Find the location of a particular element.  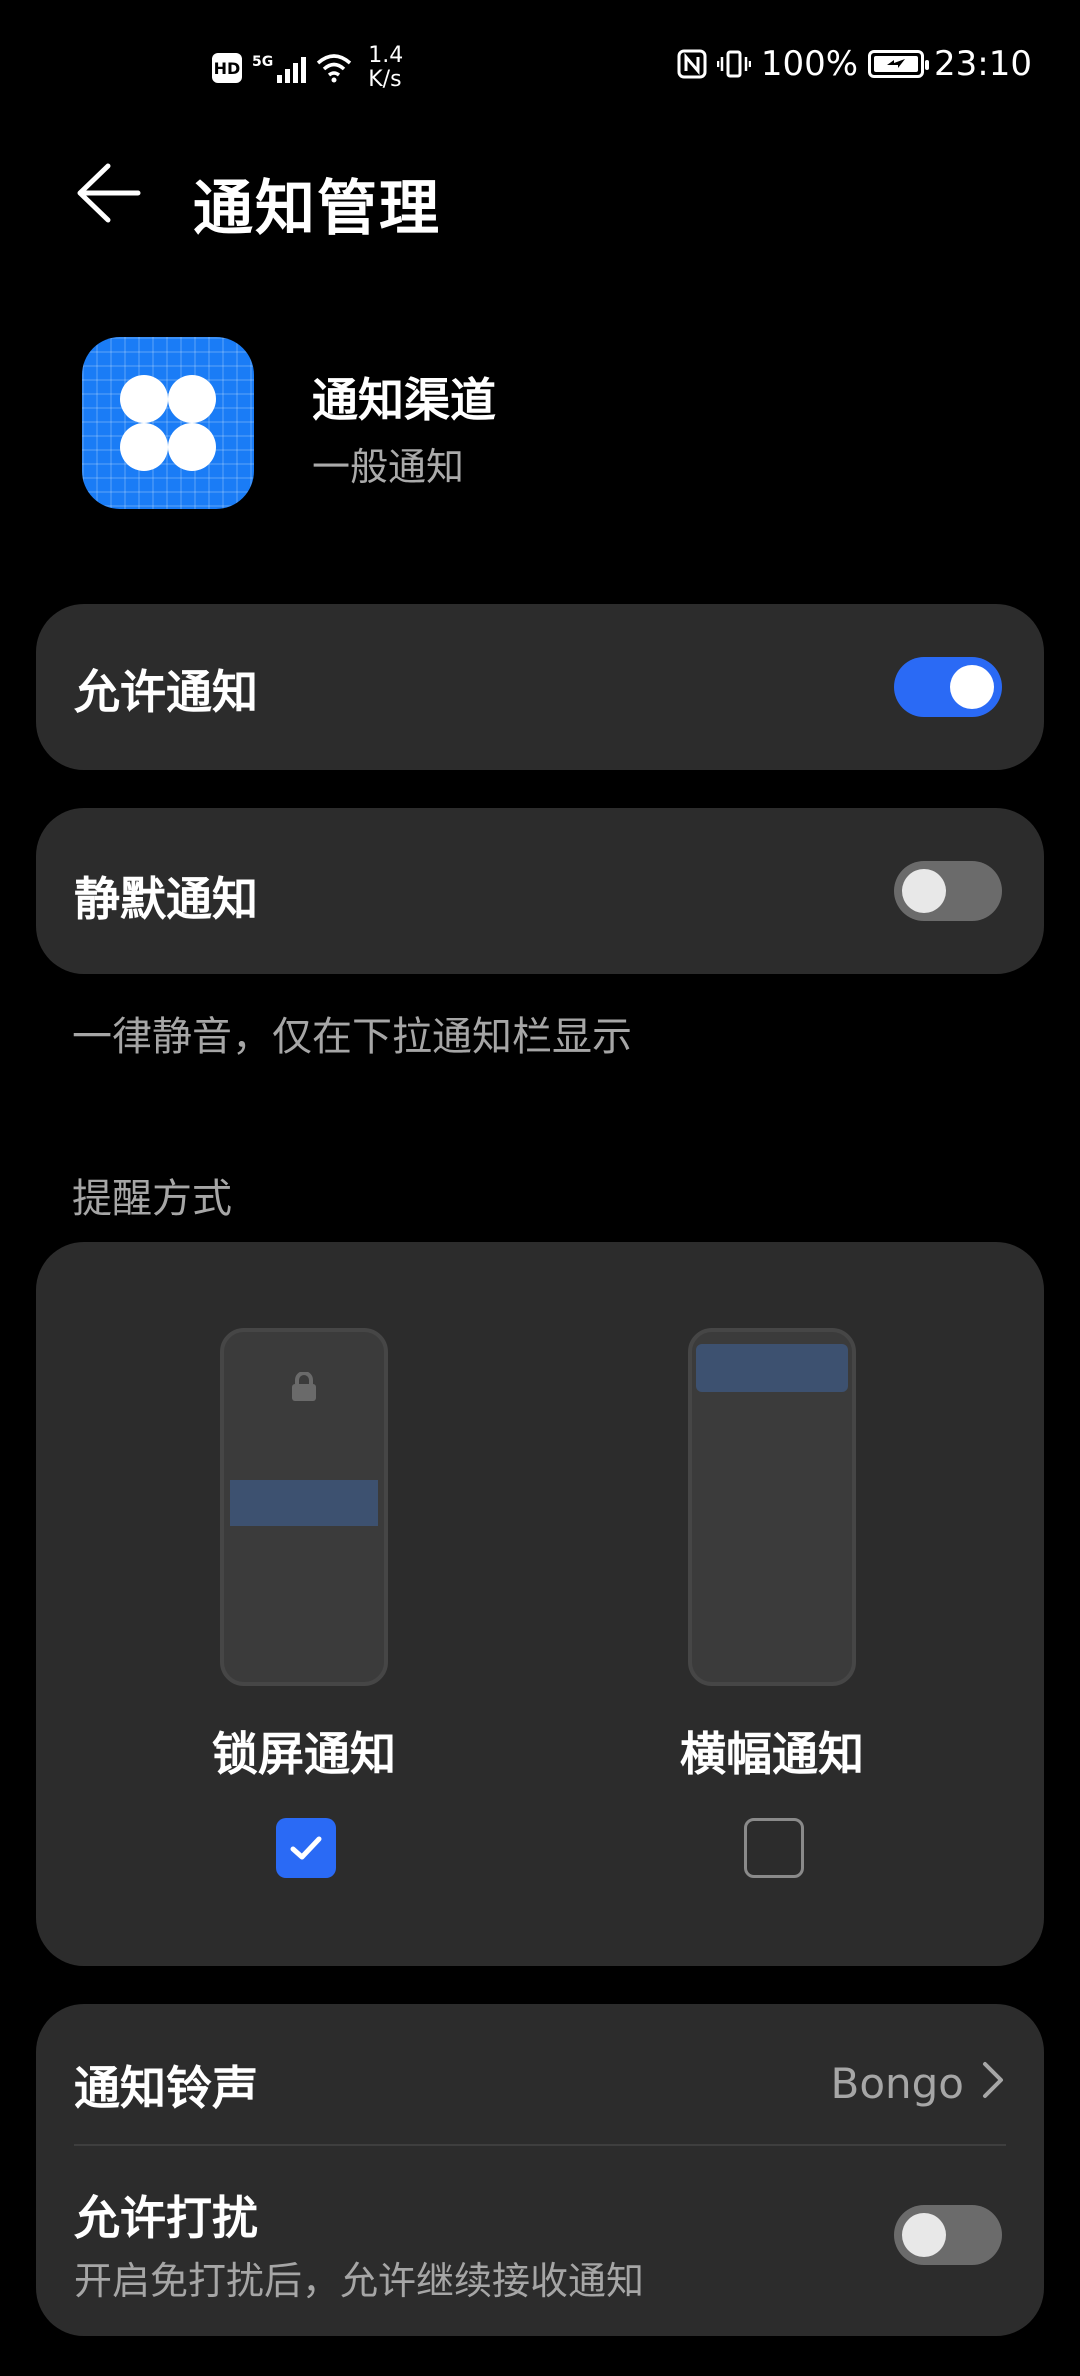

status-left: HD 5G 1.4 K/s is located at coordinates (307, 68).